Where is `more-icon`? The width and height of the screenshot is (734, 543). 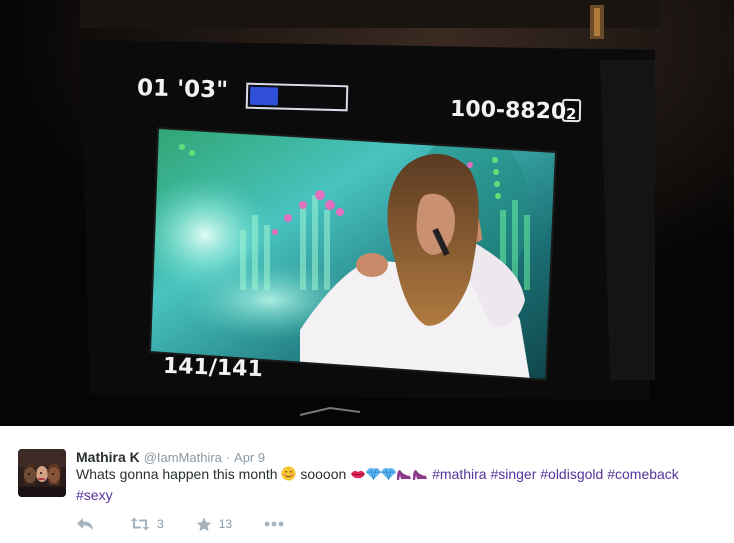
more-icon is located at coordinates (274, 524).